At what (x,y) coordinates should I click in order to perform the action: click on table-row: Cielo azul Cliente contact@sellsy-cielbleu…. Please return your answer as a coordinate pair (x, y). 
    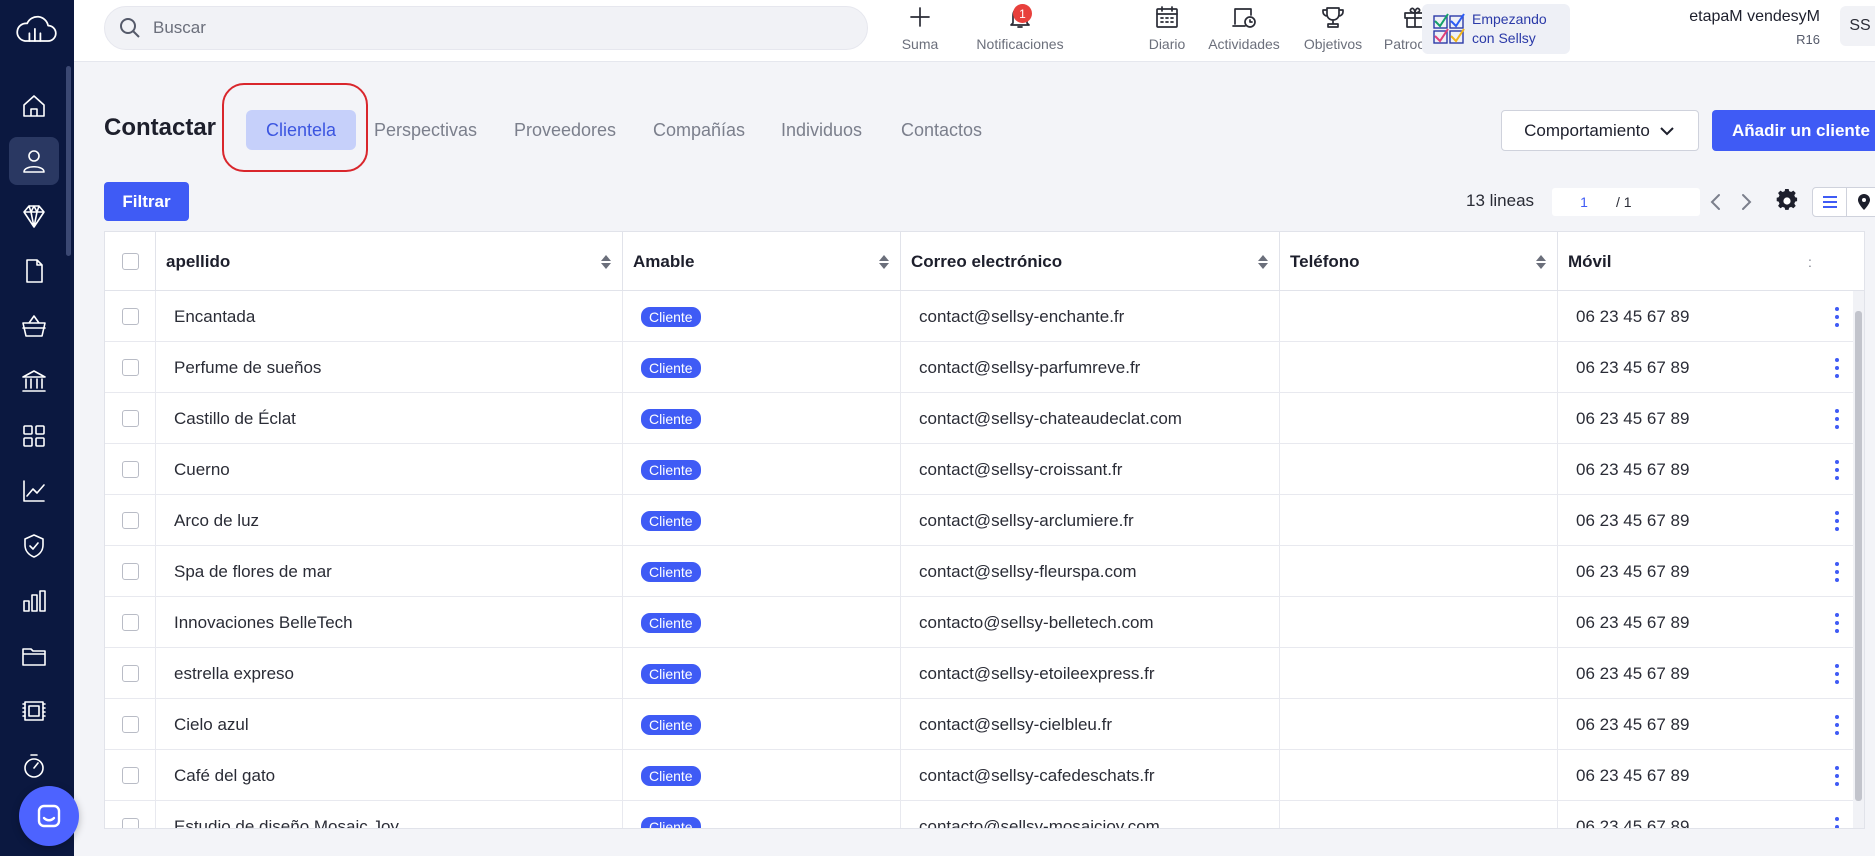
    Looking at the image, I should click on (984, 724).